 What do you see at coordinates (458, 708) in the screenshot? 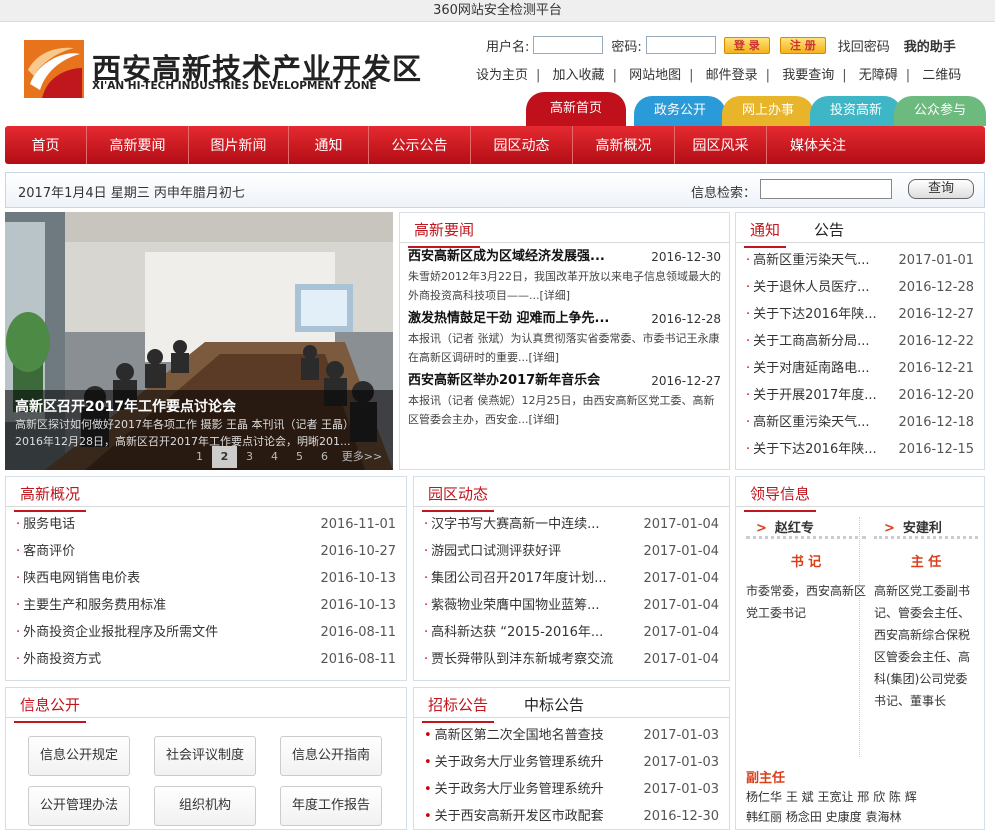
I see `tab-bid: 招标公告` at bounding box center [458, 708].